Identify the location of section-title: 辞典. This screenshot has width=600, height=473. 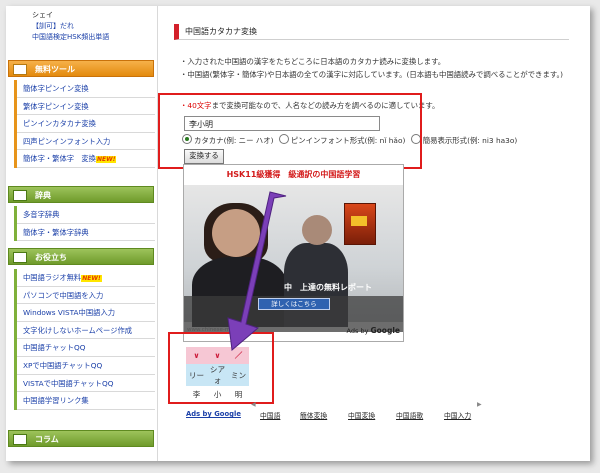
(43, 195).